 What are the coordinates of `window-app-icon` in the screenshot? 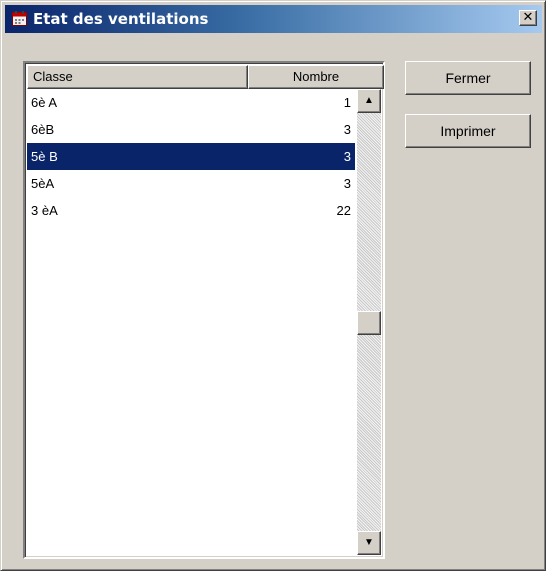 It's located at (19, 18).